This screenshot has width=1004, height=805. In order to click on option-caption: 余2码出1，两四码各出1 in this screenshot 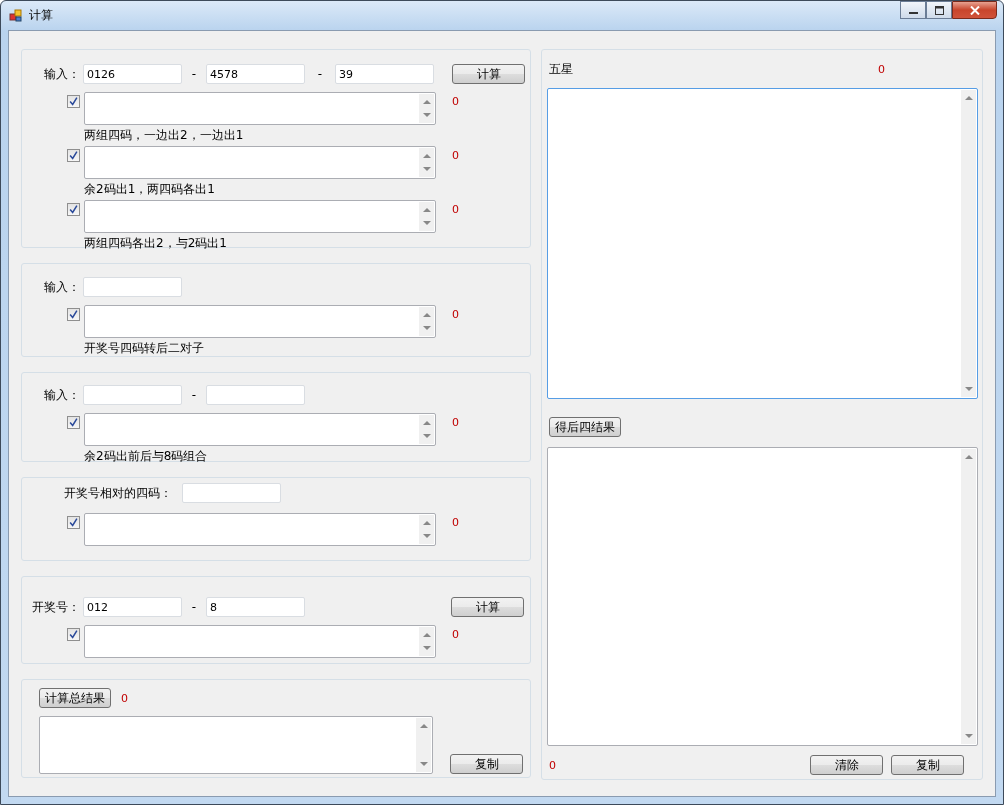, I will do `click(150, 189)`.